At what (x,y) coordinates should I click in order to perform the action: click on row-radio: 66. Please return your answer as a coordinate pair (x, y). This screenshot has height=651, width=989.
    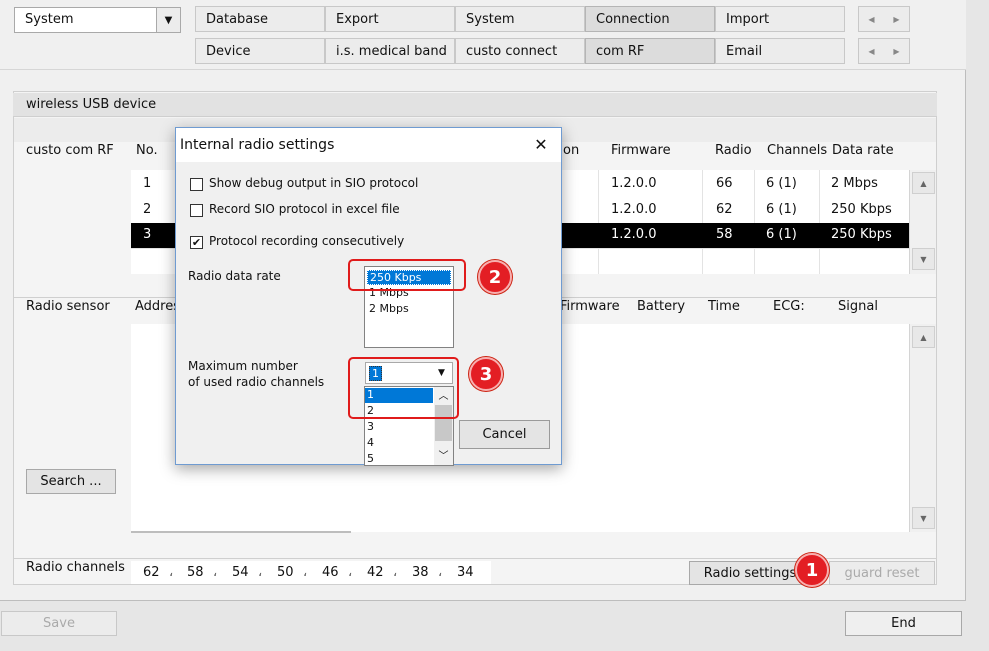
    Looking at the image, I should click on (724, 183).